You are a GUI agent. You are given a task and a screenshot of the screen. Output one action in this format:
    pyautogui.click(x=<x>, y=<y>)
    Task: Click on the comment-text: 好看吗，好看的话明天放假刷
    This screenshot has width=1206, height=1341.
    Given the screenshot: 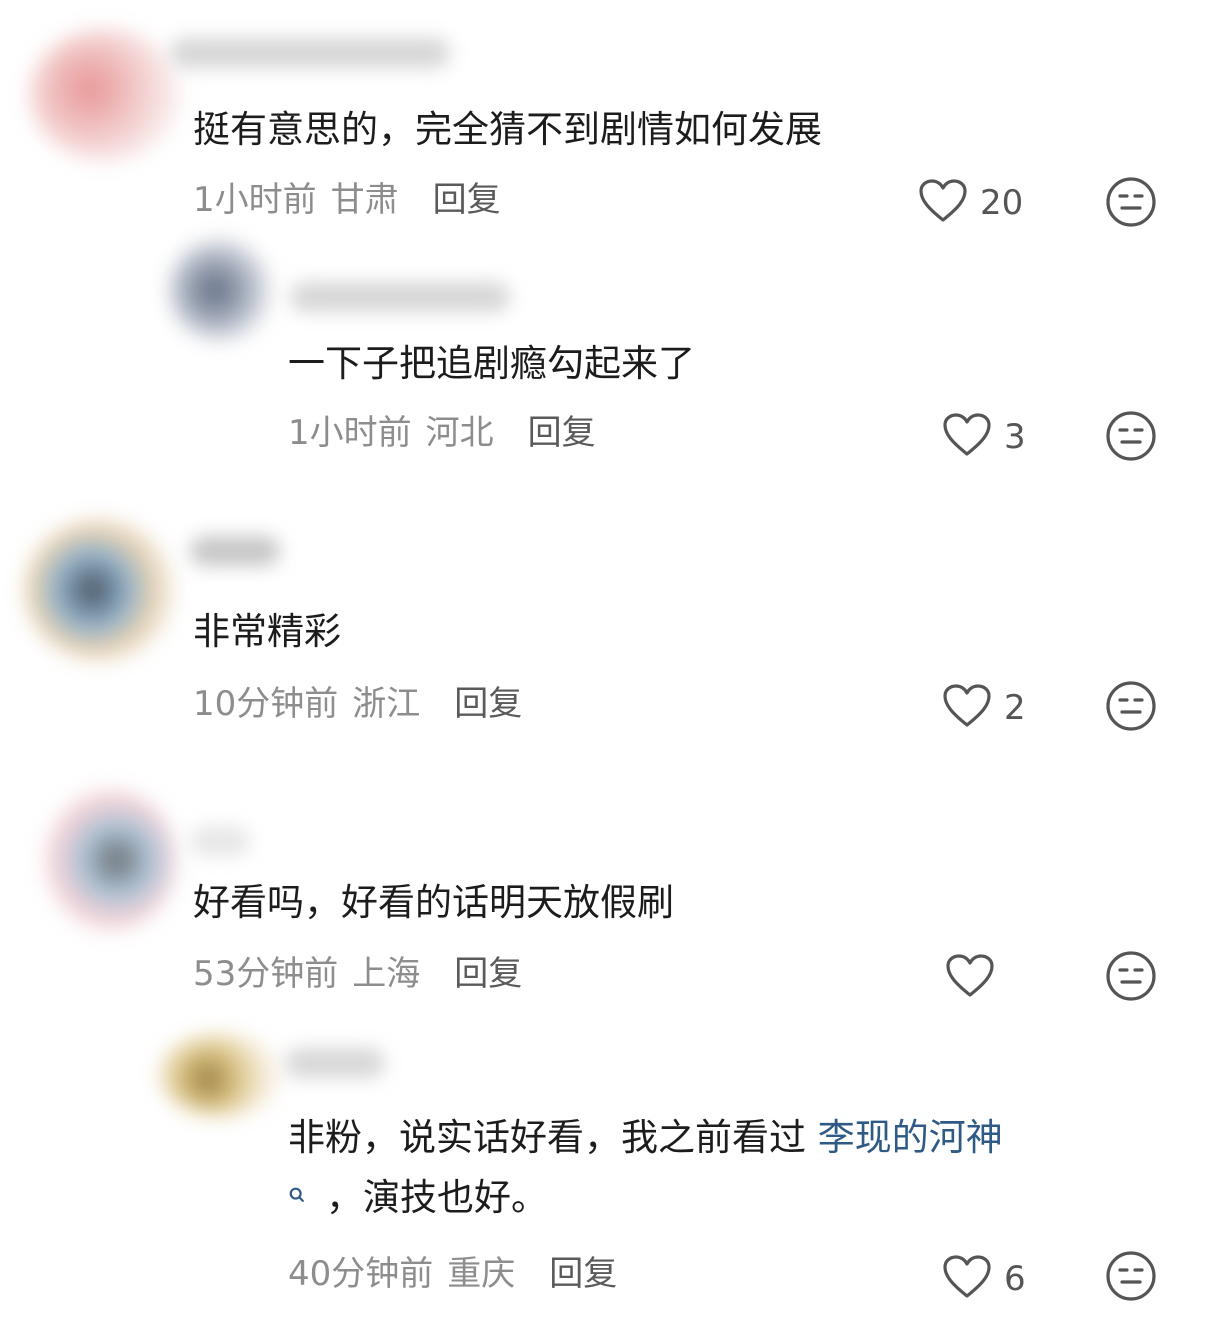 What is the action you would take?
    pyautogui.click(x=433, y=902)
    